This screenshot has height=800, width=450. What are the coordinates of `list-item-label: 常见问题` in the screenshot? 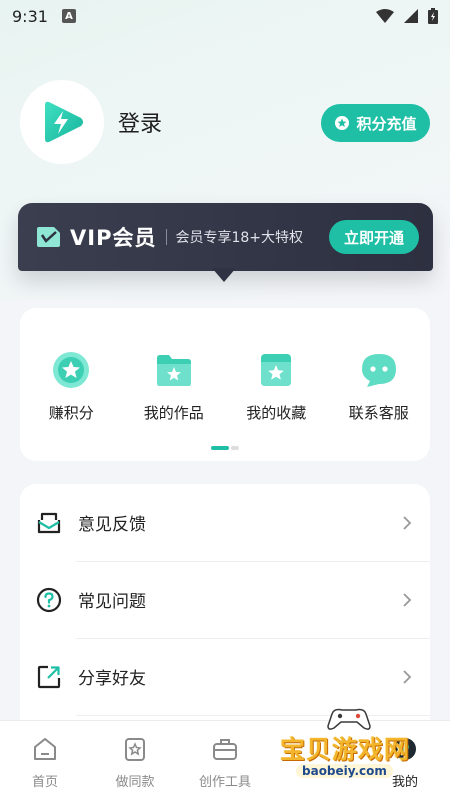 It's located at (112, 602).